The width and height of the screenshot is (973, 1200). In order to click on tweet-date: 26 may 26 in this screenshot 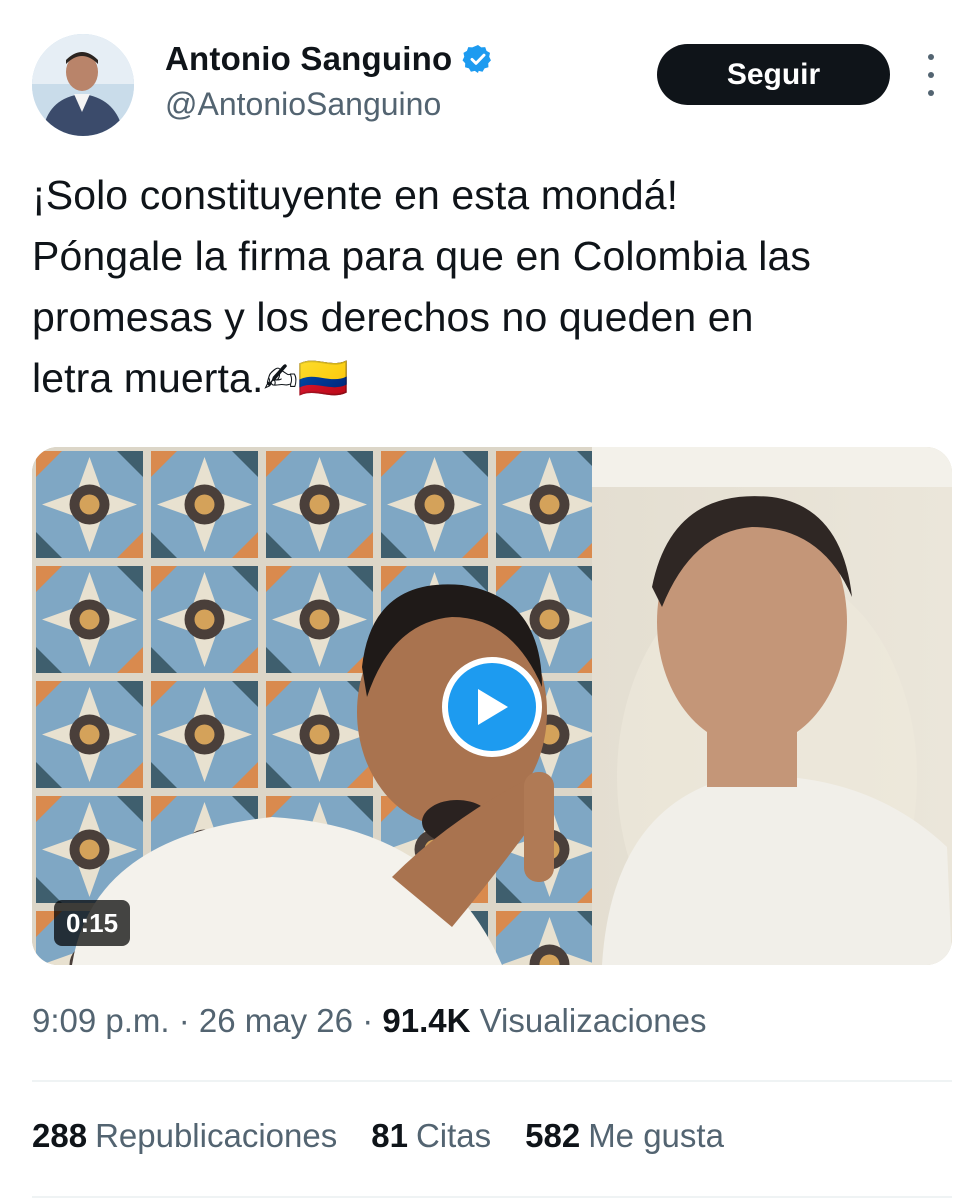, I will do `click(276, 1020)`.